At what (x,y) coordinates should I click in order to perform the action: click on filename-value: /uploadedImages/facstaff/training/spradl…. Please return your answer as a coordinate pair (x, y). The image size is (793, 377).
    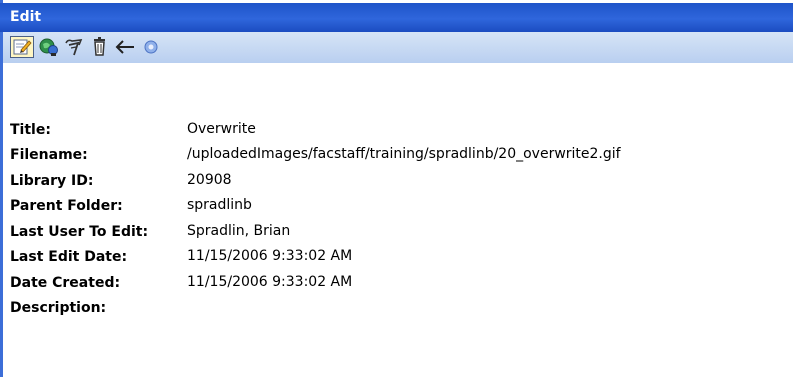
    Looking at the image, I should click on (404, 154).